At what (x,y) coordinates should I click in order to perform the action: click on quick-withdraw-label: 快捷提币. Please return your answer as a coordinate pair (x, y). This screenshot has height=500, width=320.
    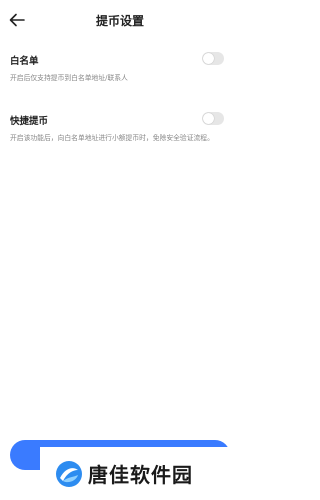
    Looking at the image, I should click on (29, 121).